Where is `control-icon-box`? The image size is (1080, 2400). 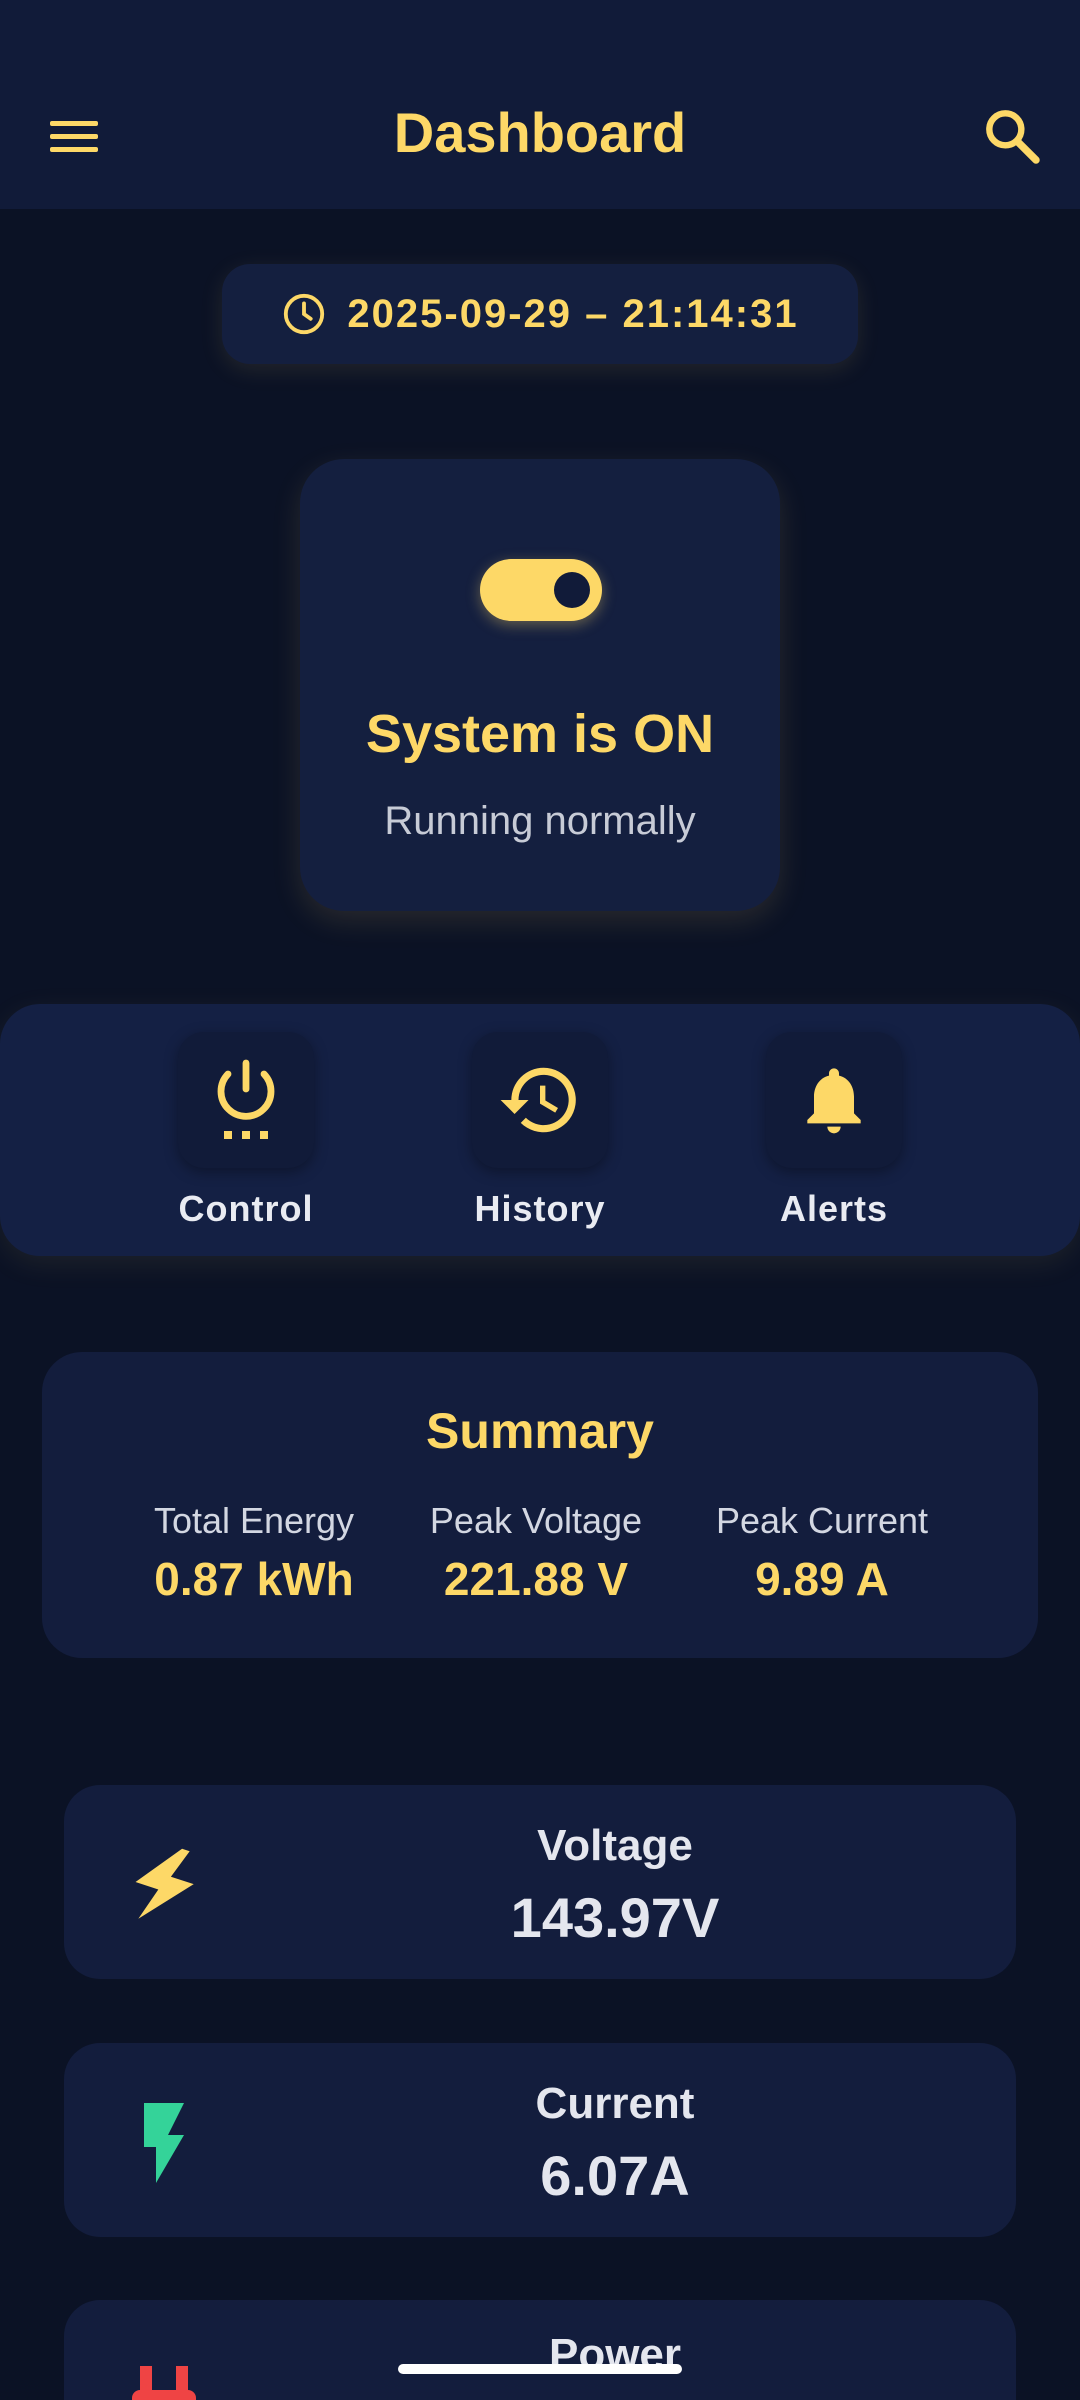
control-icon-box is located at coordinates (246, 1100).